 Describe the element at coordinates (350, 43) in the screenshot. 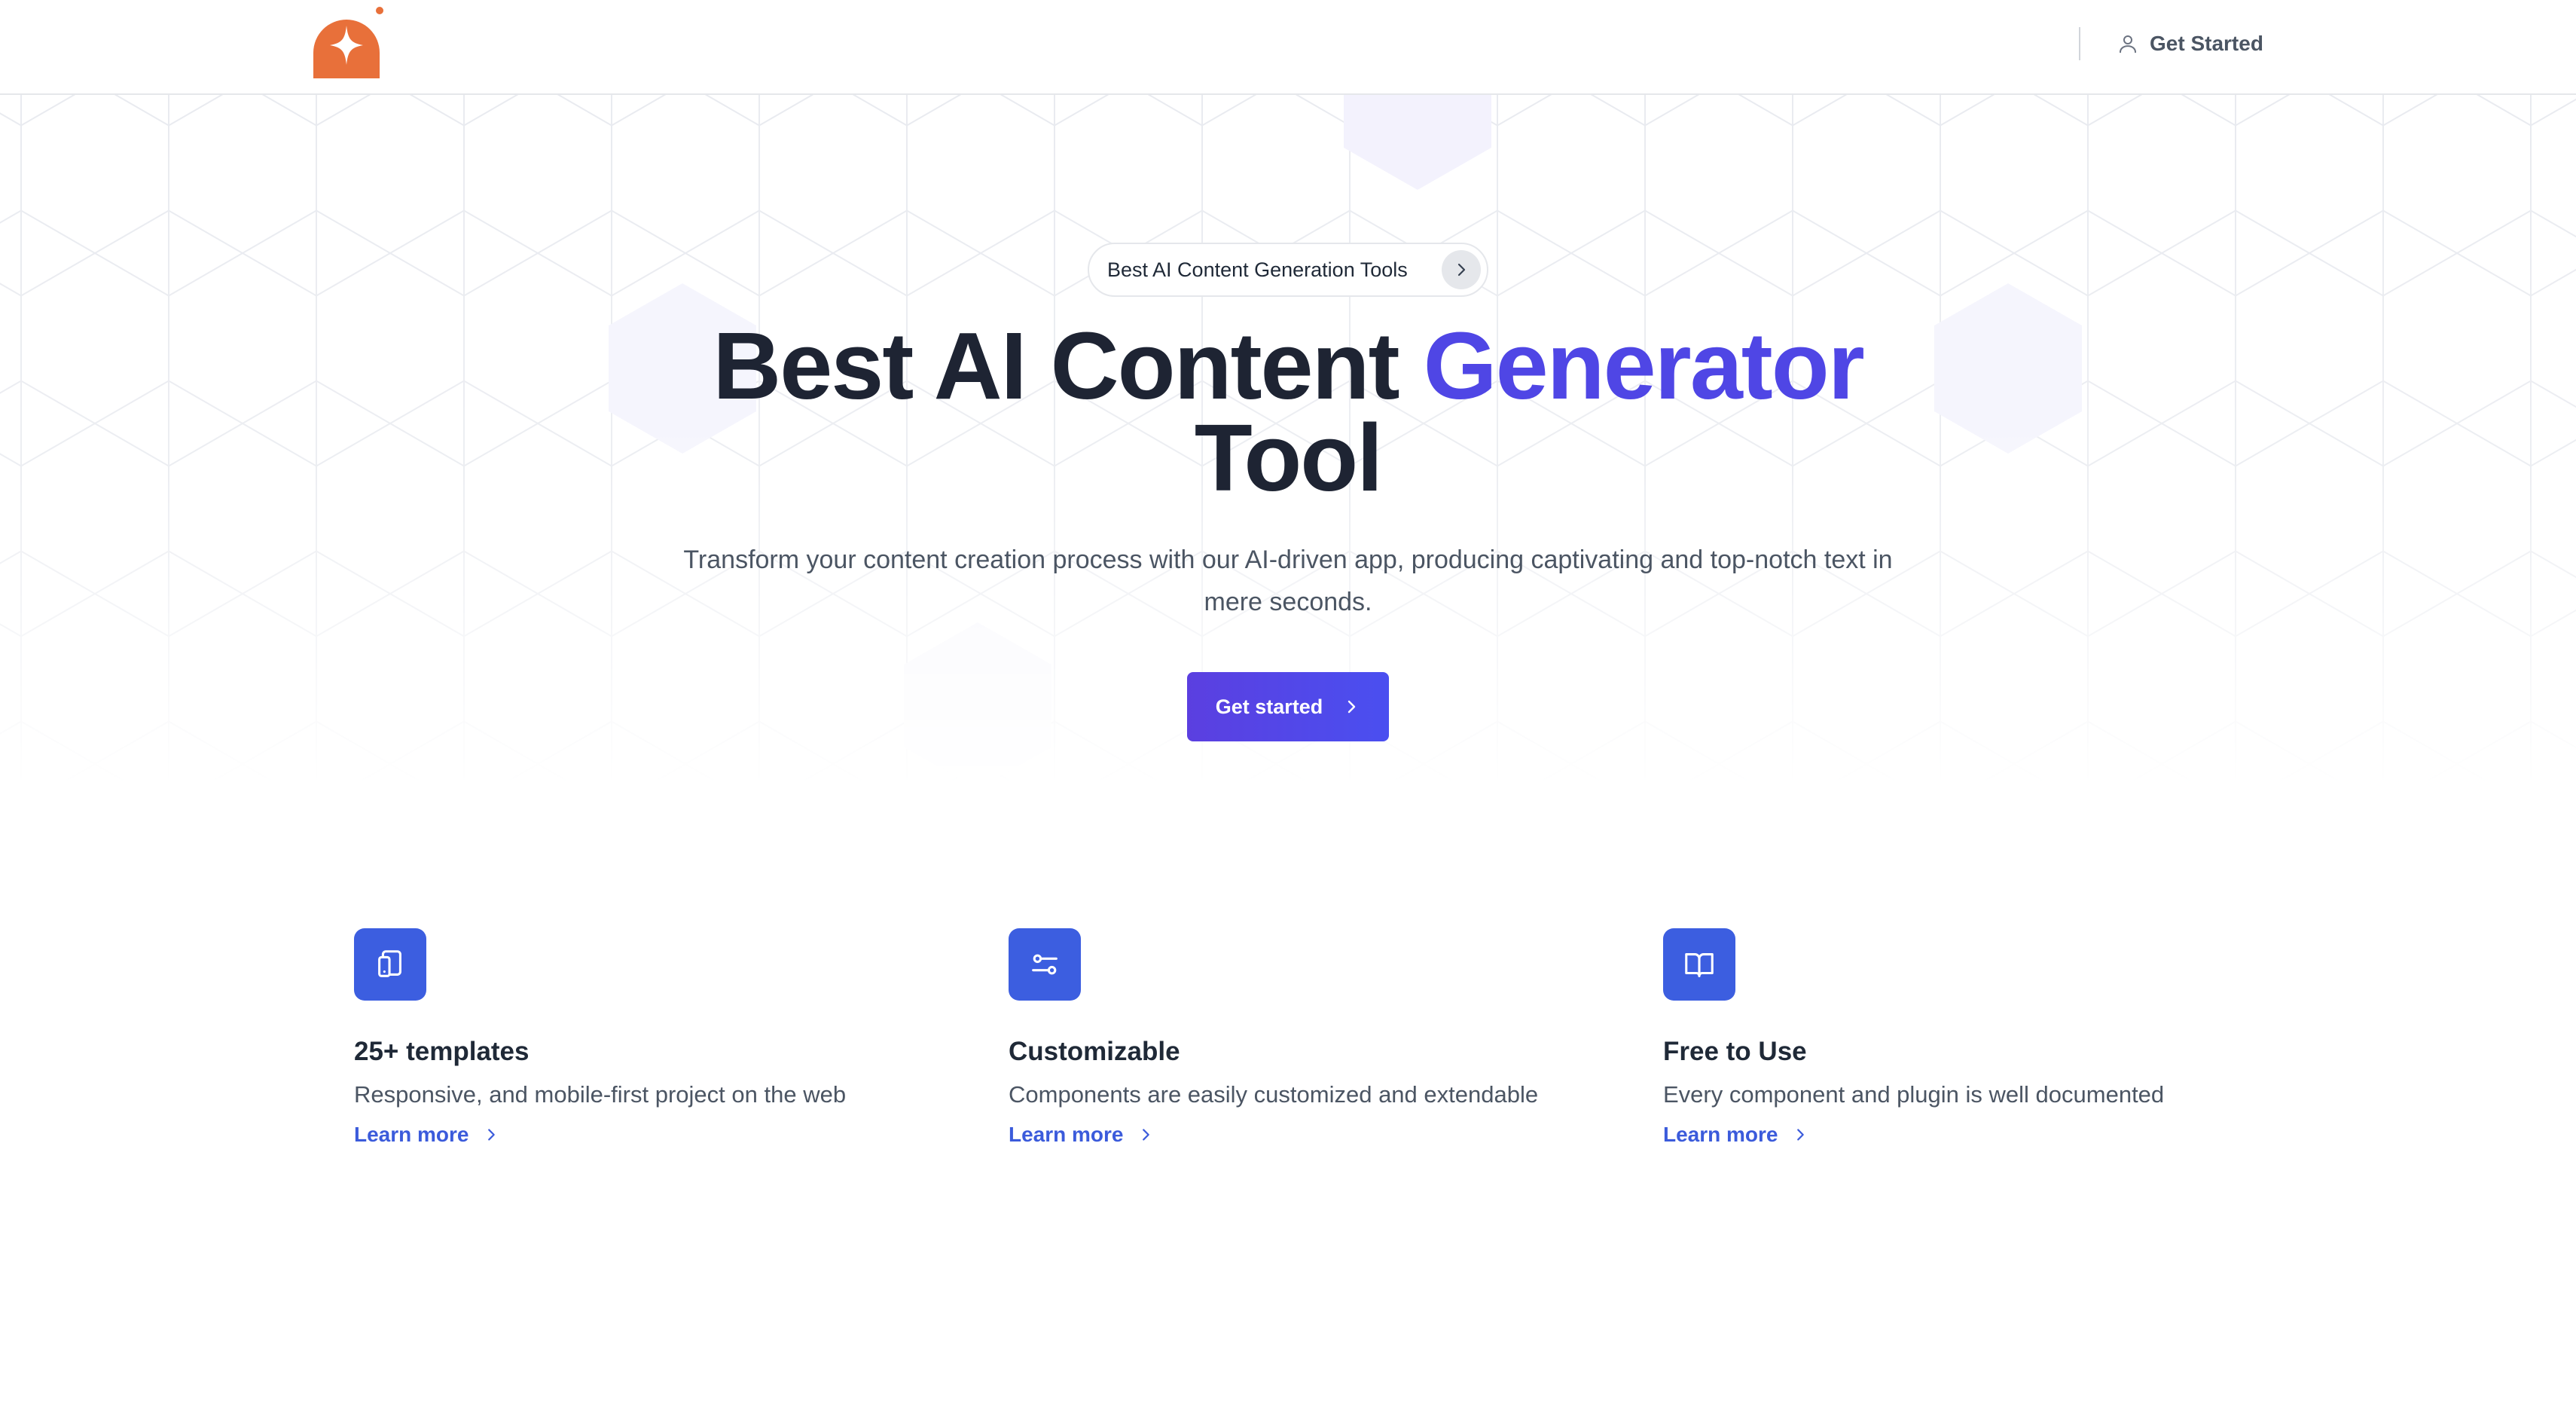

I see `sparkle-logo-icon` at that location.